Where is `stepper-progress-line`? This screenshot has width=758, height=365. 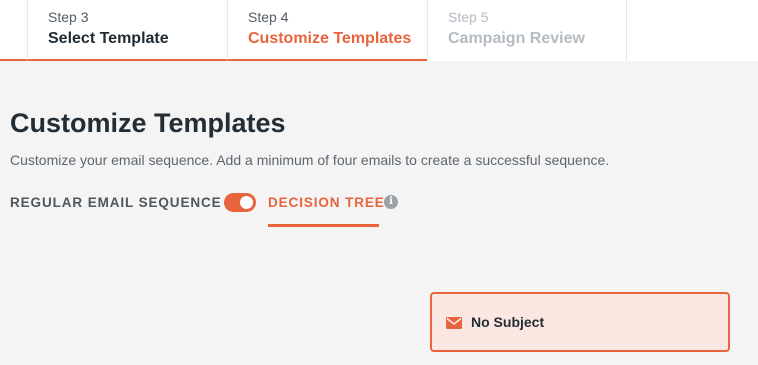
stepper-progress-line is located at coordinates (13, 60).